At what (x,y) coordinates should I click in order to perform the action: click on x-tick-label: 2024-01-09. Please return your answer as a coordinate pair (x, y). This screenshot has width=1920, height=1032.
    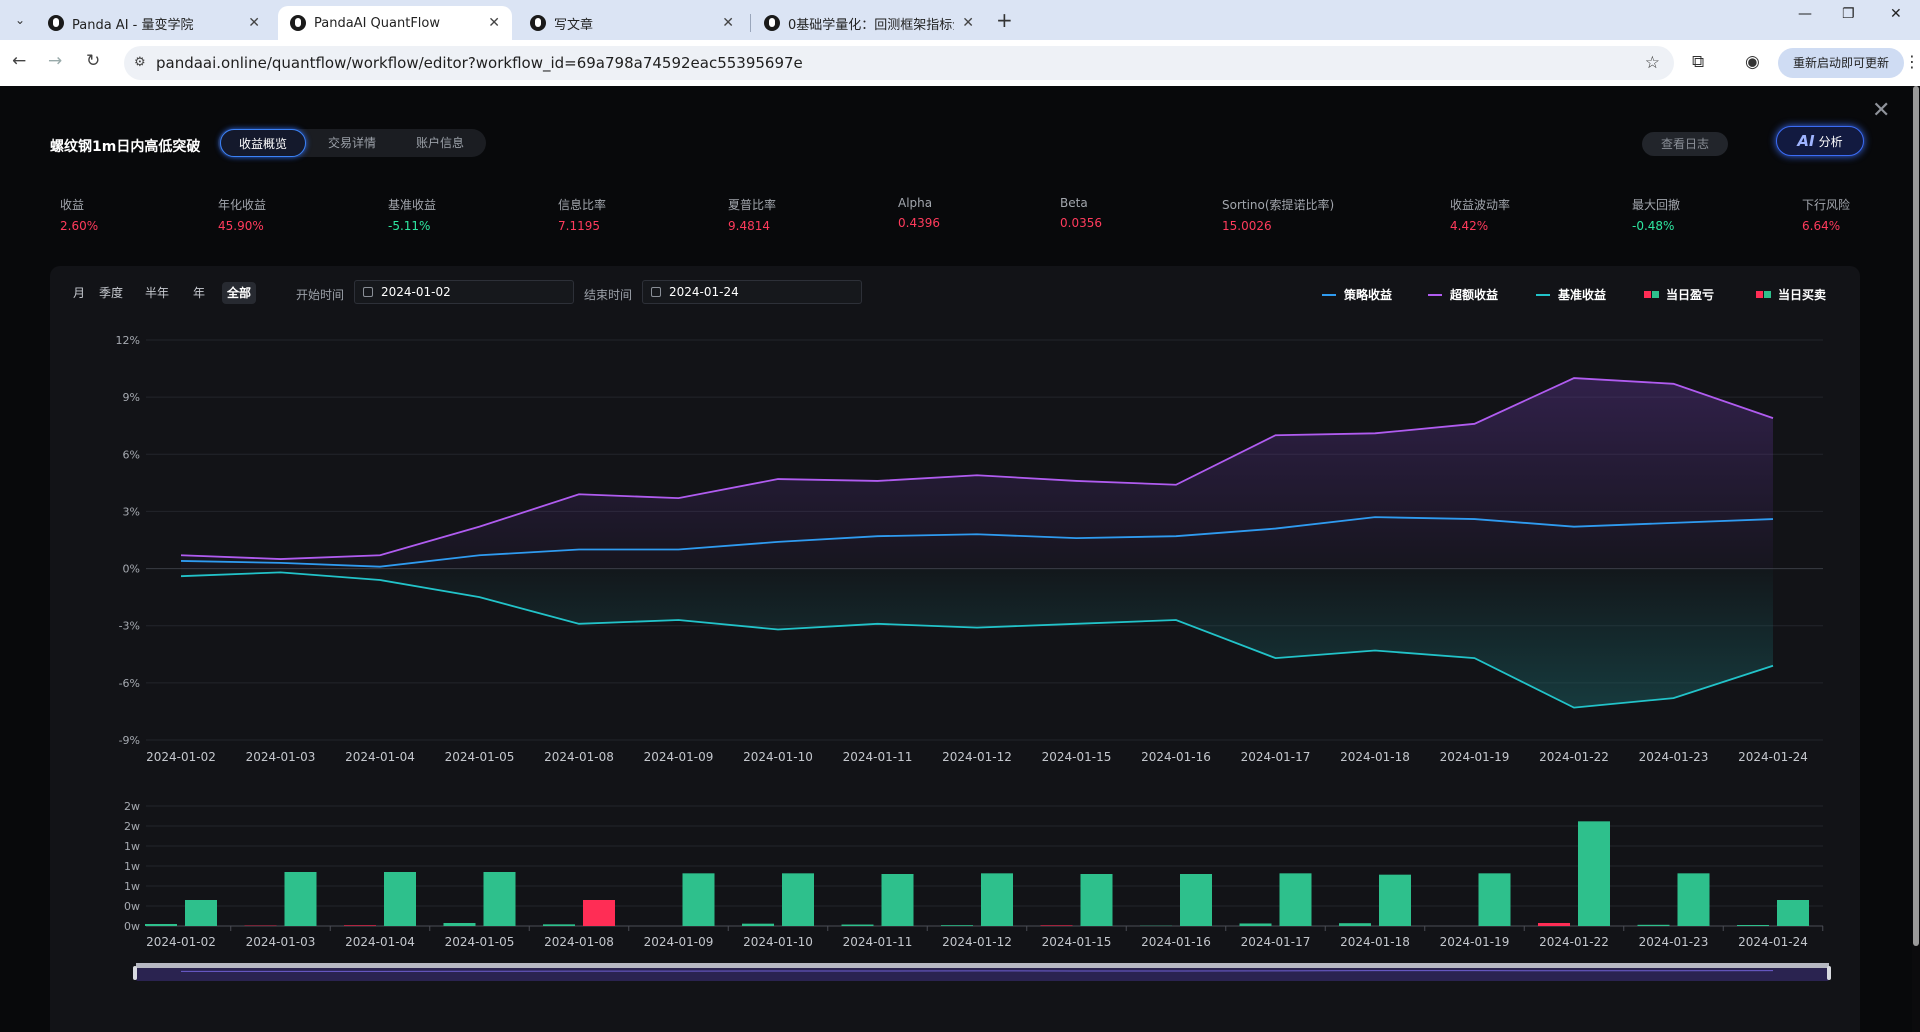
    Looking at the image, I should click on (679, 757).